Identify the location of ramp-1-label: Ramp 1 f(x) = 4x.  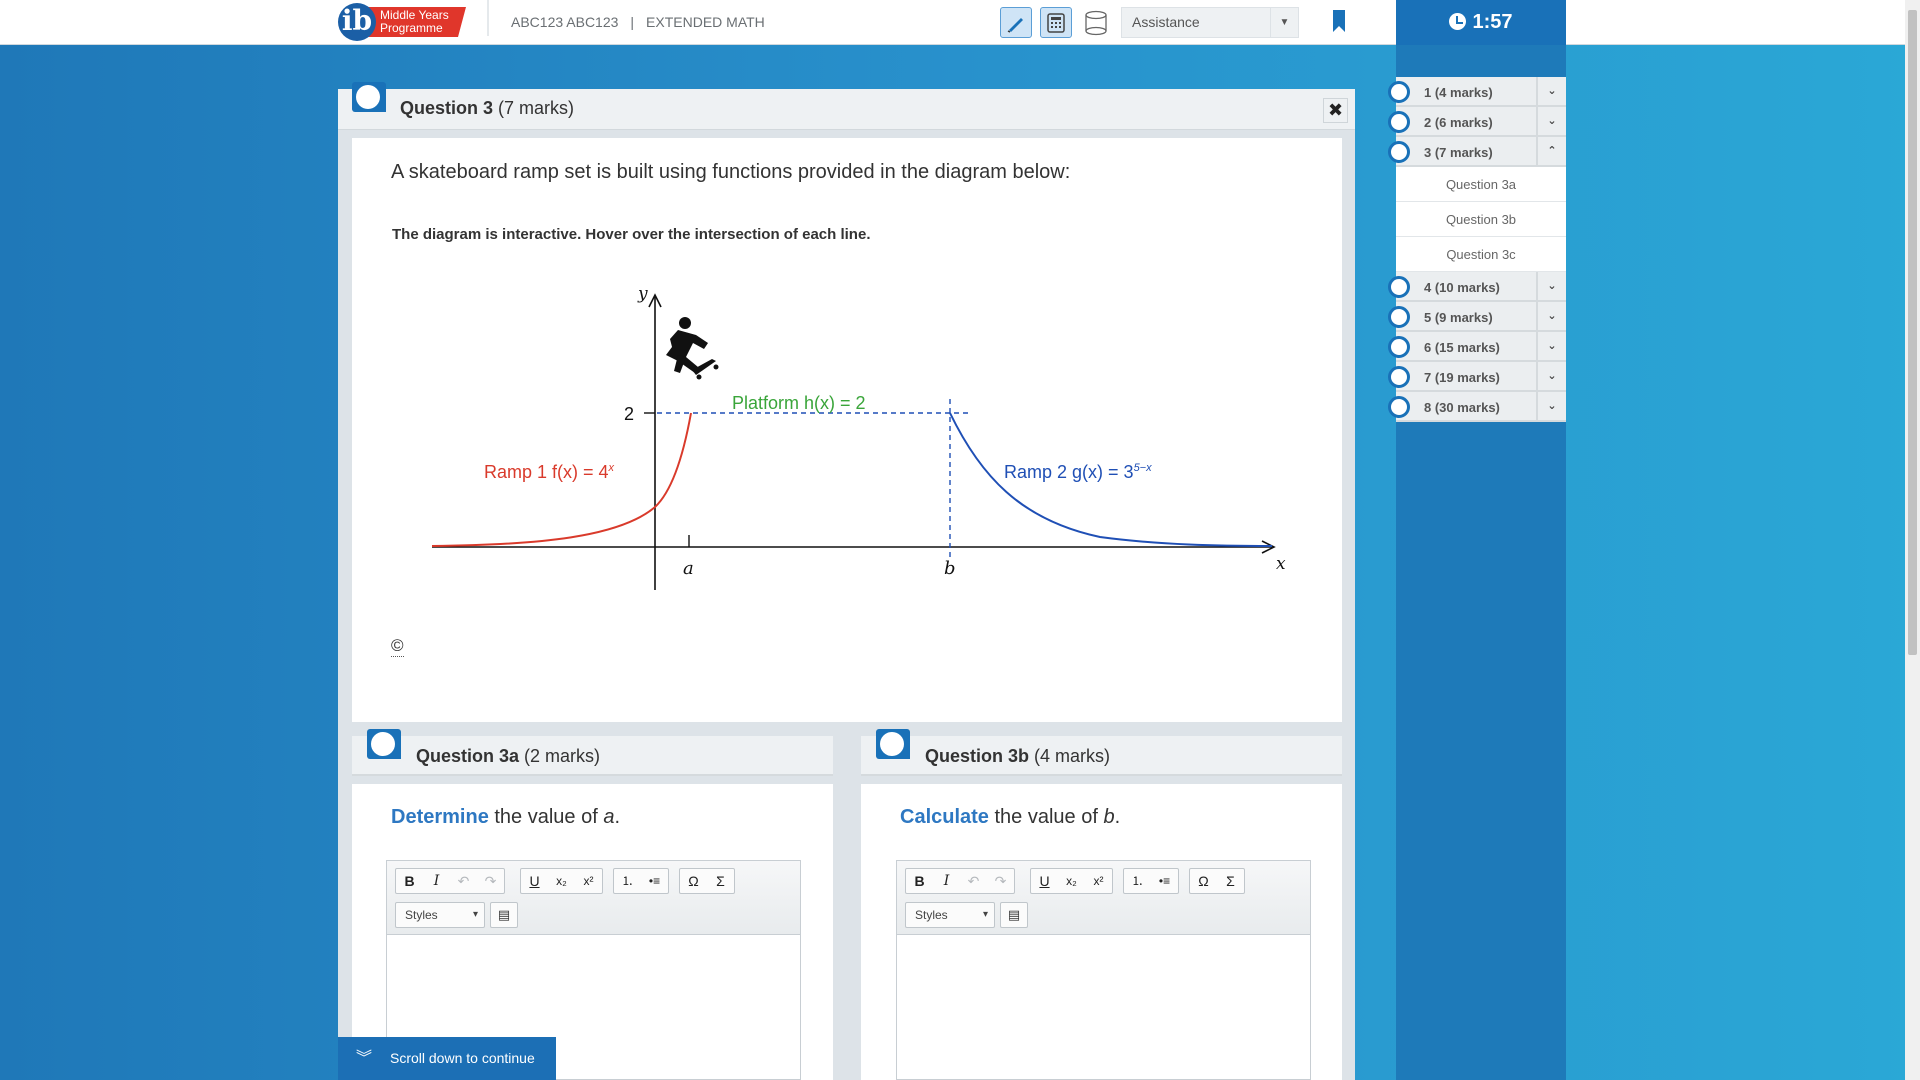
(549, 472).